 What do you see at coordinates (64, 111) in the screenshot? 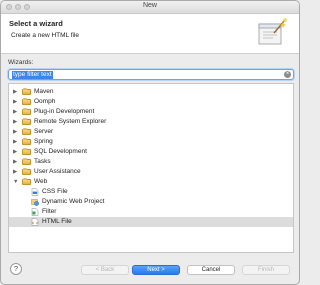
I see `tree-item-label: Plug-in Development` at bounding box center [64, 111].